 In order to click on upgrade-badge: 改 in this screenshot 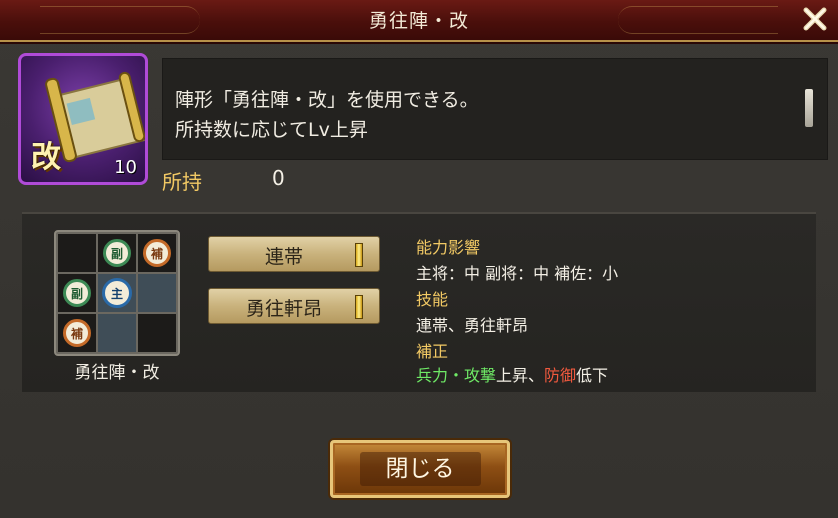, I will do `click(46, 157)`.